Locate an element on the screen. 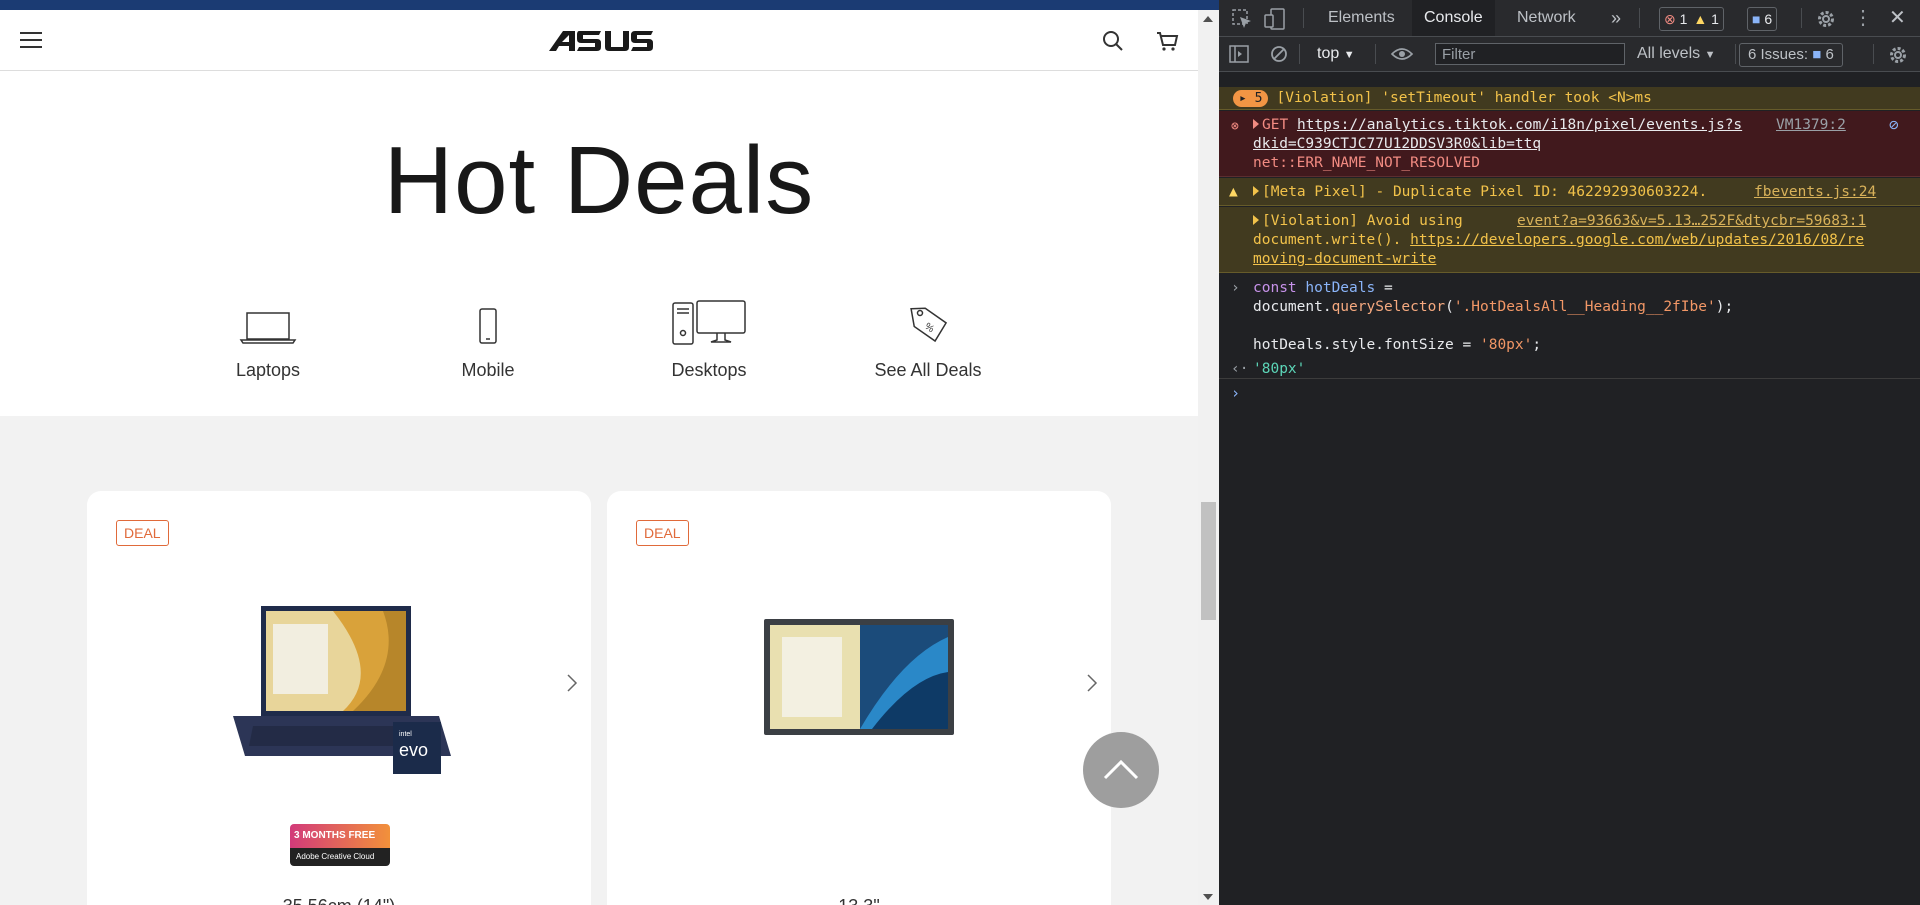  device-toolbar-icon is located at coordinates (1275, 19).